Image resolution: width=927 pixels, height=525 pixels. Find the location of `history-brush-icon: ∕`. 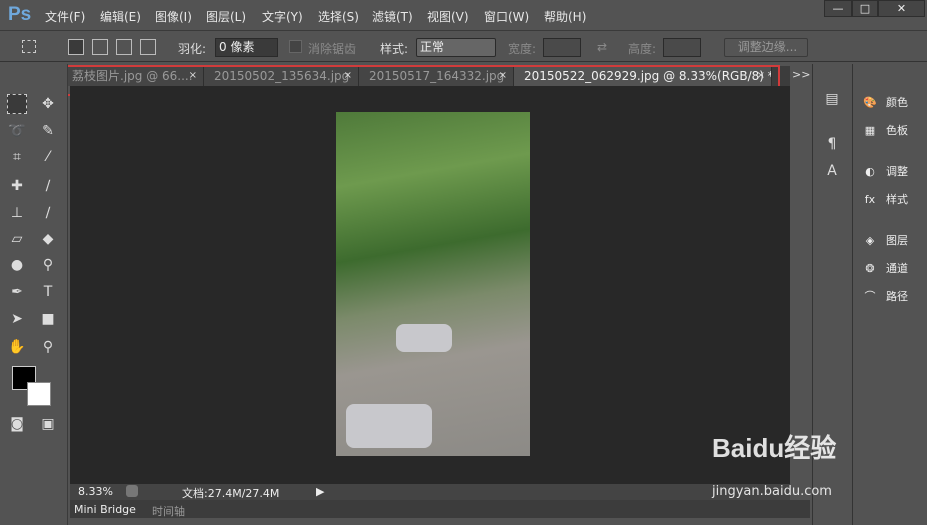

history-brush-icon: ∕ is located at coordinates (48, 213).